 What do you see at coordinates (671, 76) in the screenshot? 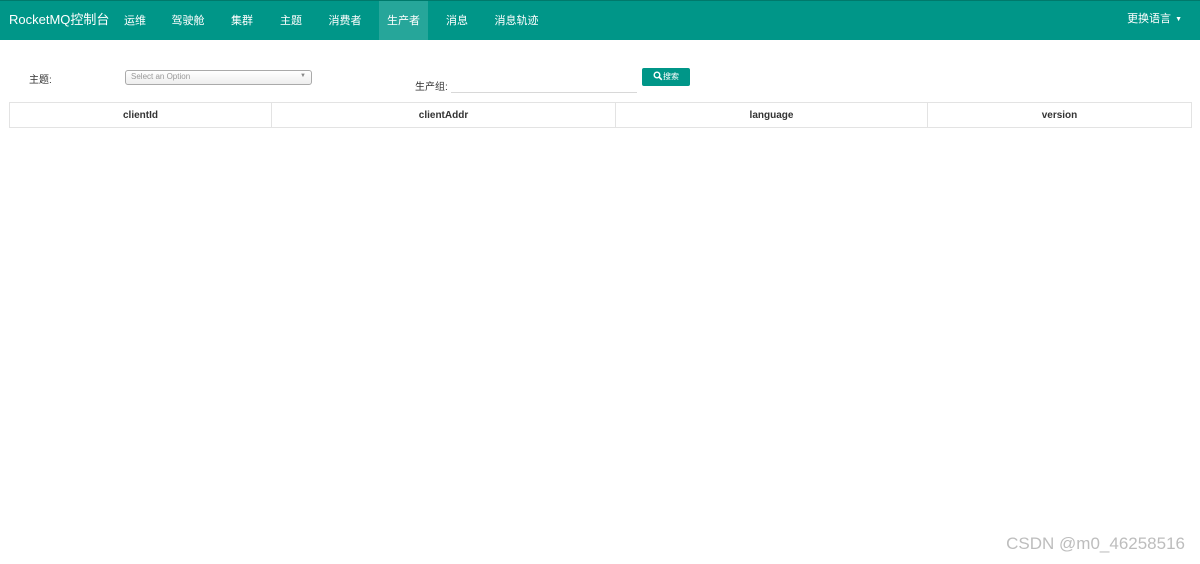
I see `search-button-label: 搜索` at bounding box center [671, 76].